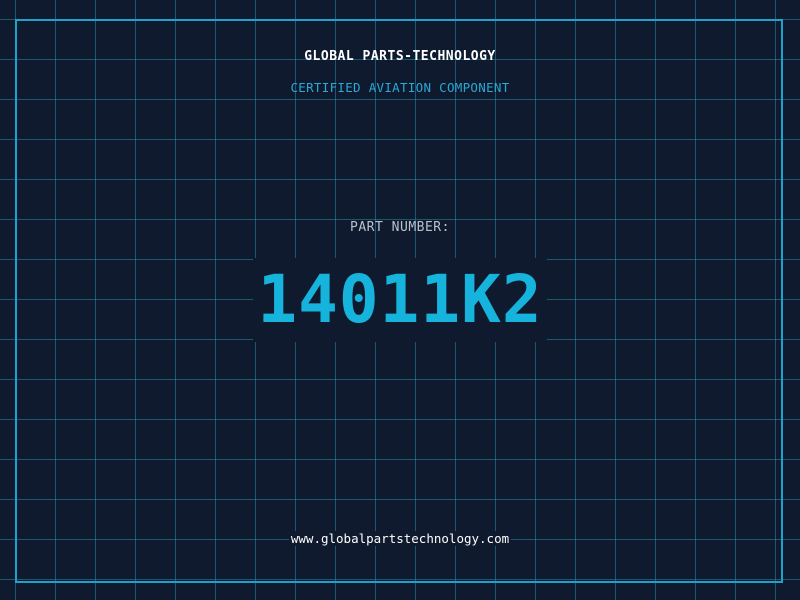  What do you see at coordinates (400, 56) in the screenshot?
I see `company-name: GLOBAL PARTS-TECHNOLOGY` at bounding box center [400, 56].